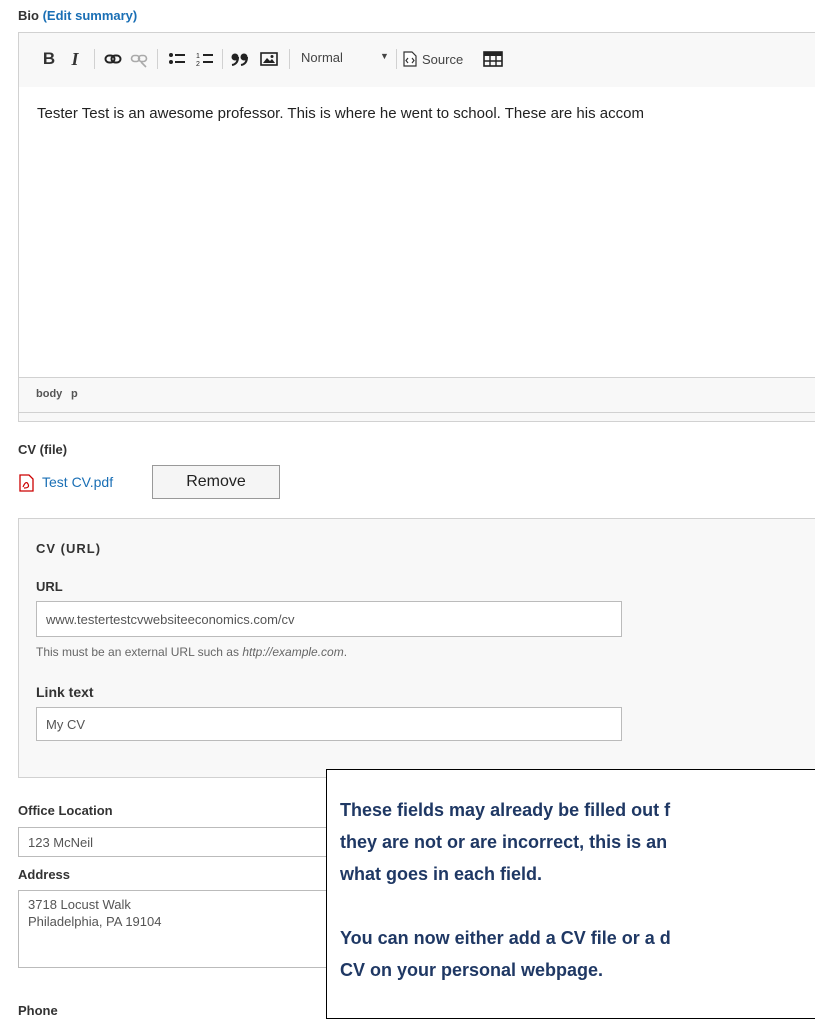 This screenshot has height=1019, width=815. Describe the element at coordinates (240, 59) in the screenshot. I see `blockquote-icon` at that location.